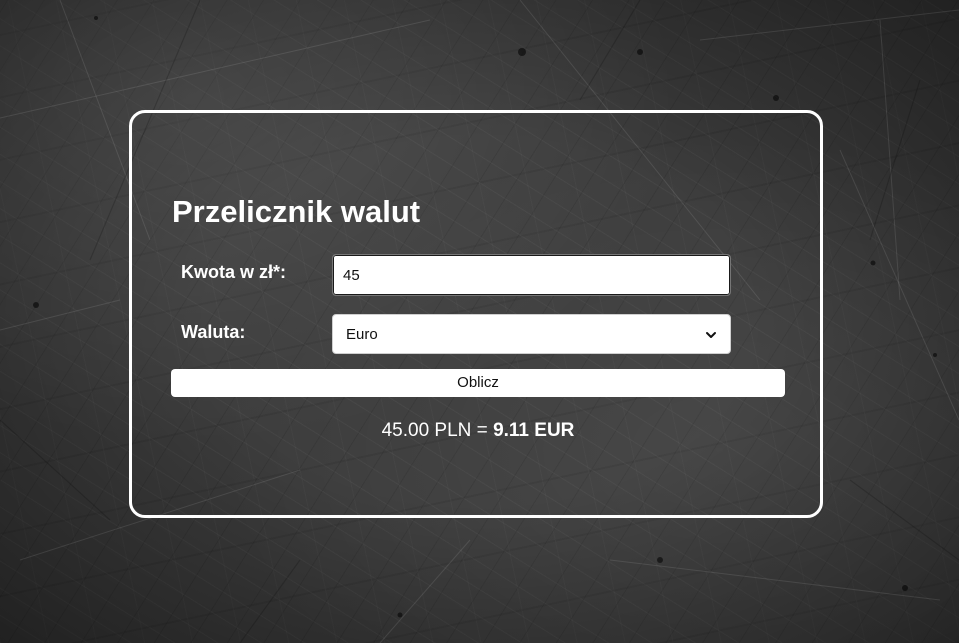 The width and height of the screenshot is (959, 643). What do you see at coordinates (711, 334) in the screenshot?
I see `chevron-down-icon` at bounding box center [711, 334].